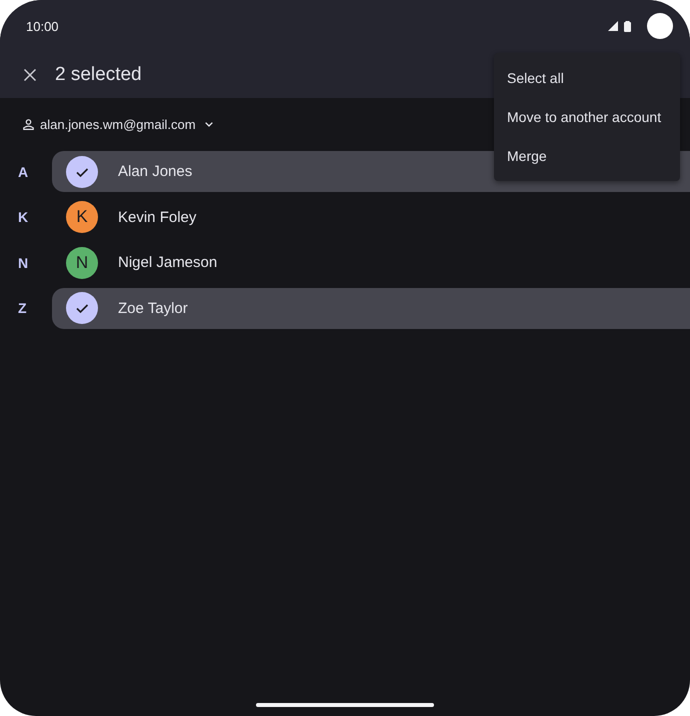 Image resolution: width=690 pixels, height=716 pixels. Describe the element at coordinates (23, 217) in the screenshot. I see `section-letter: K` at that location.